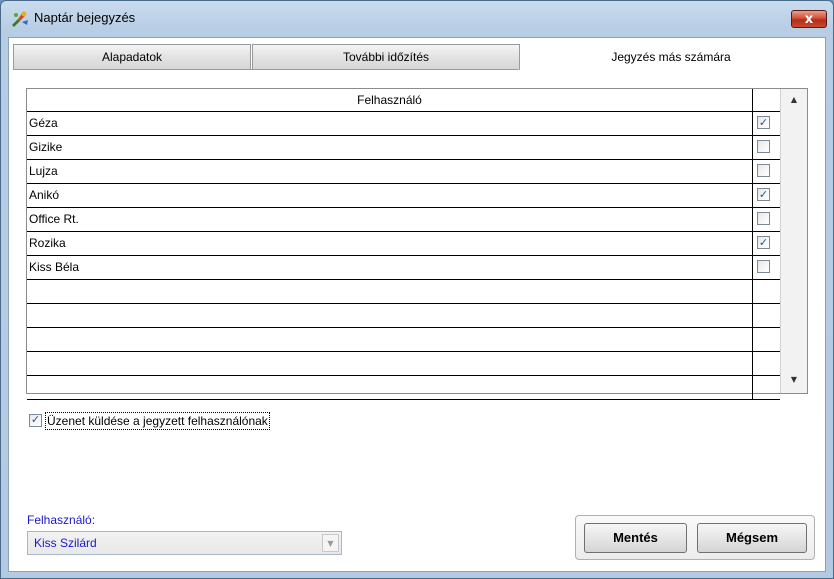 This screenshot has width=834, height=579. I want to click on row-user-name: Gizike, so click(46, 147).